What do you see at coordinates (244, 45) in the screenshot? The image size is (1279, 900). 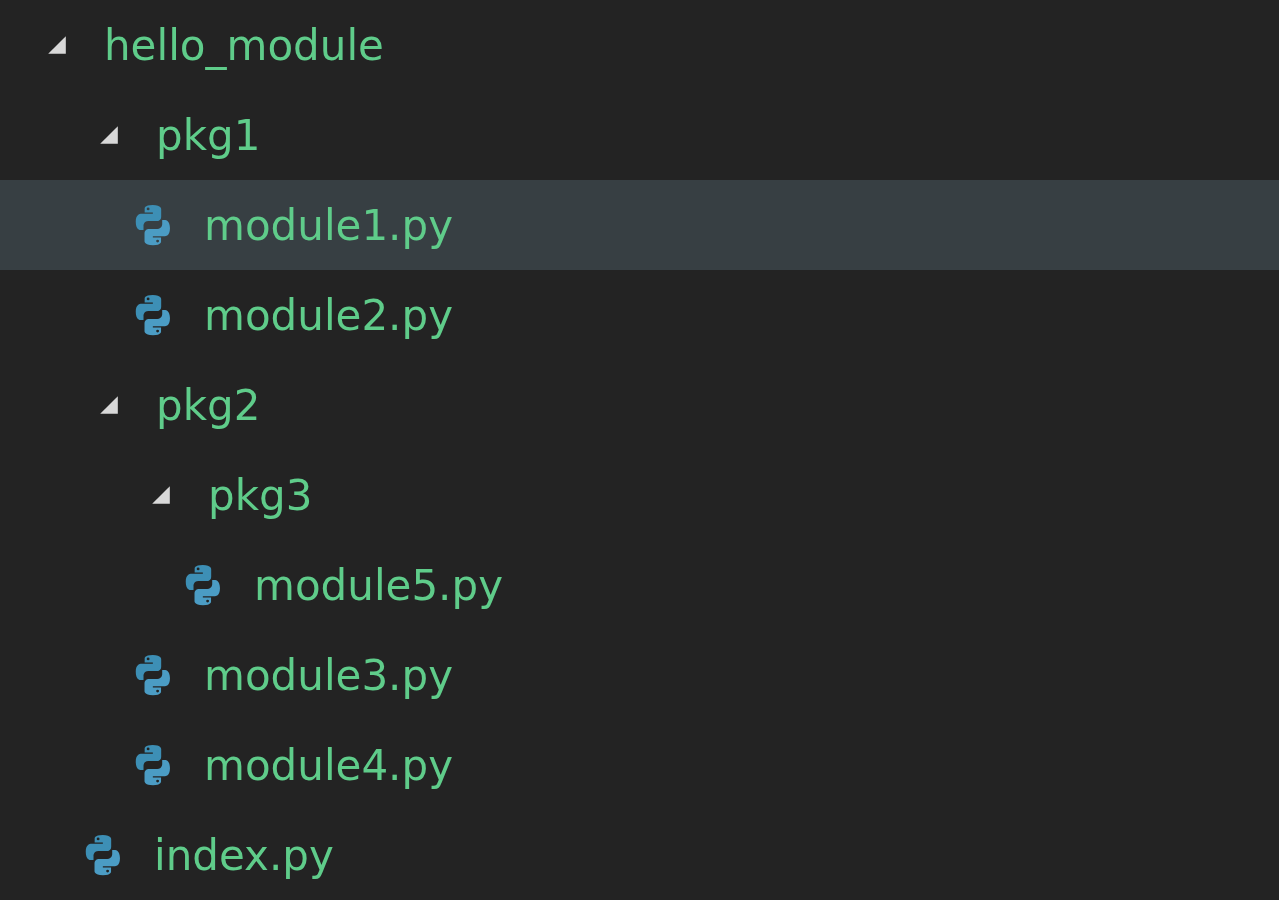 I see `folder-name: hello_module` at bounding box center [244, 45].